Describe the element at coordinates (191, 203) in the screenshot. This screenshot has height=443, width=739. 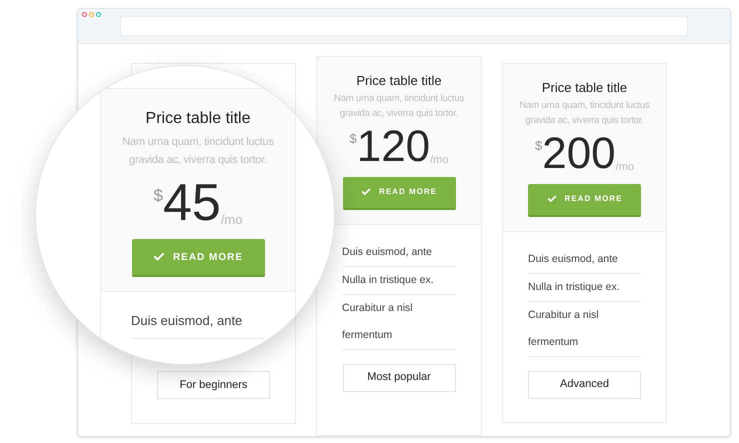
I see `price-amount: 45` at that location.